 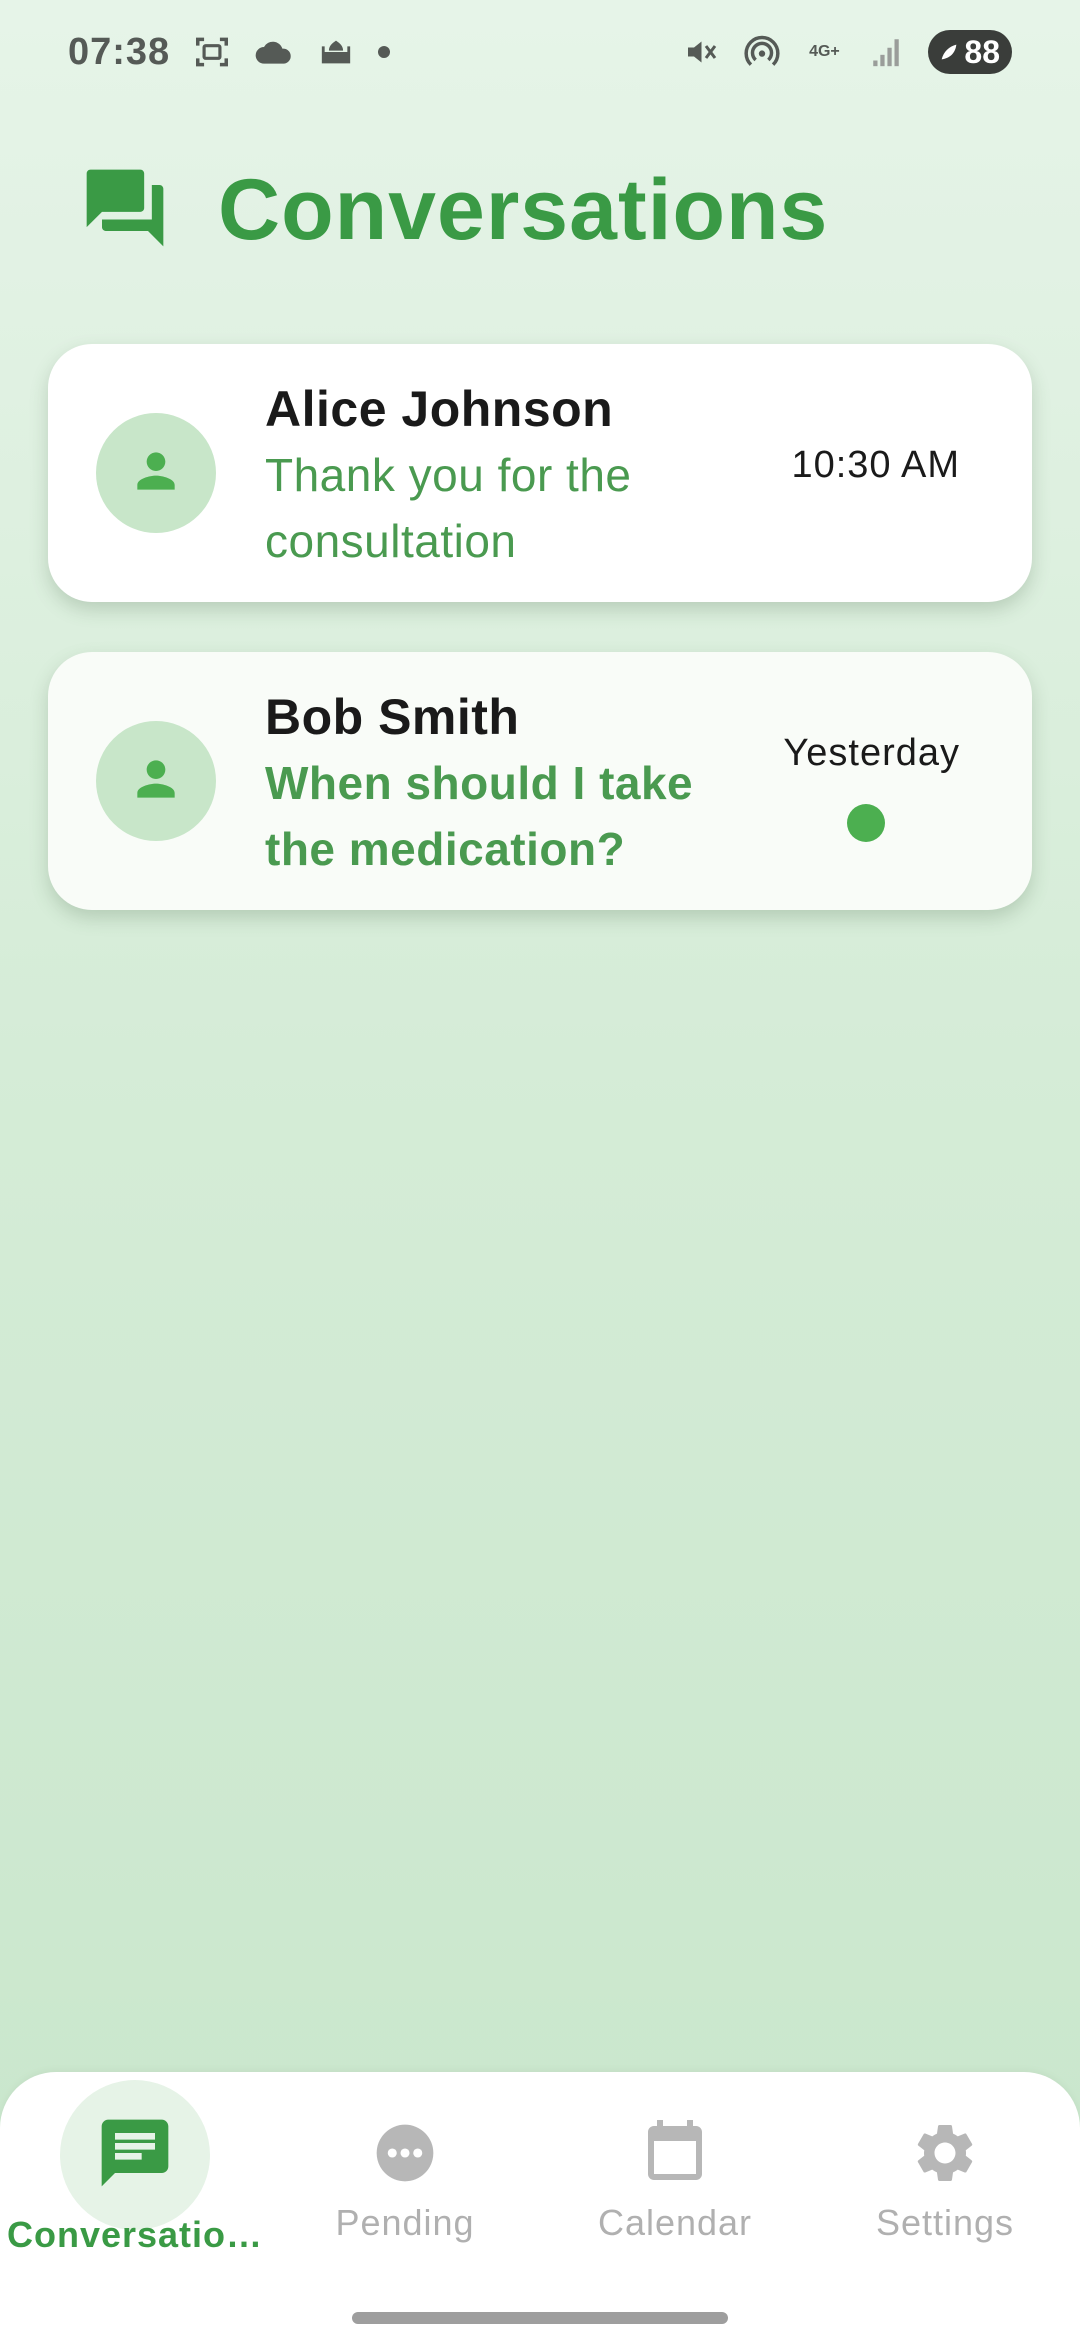 What do you see at coordinates (945, 2155) in the screenshot?
I see `gear-icon` at bounding box center [945, 2155].